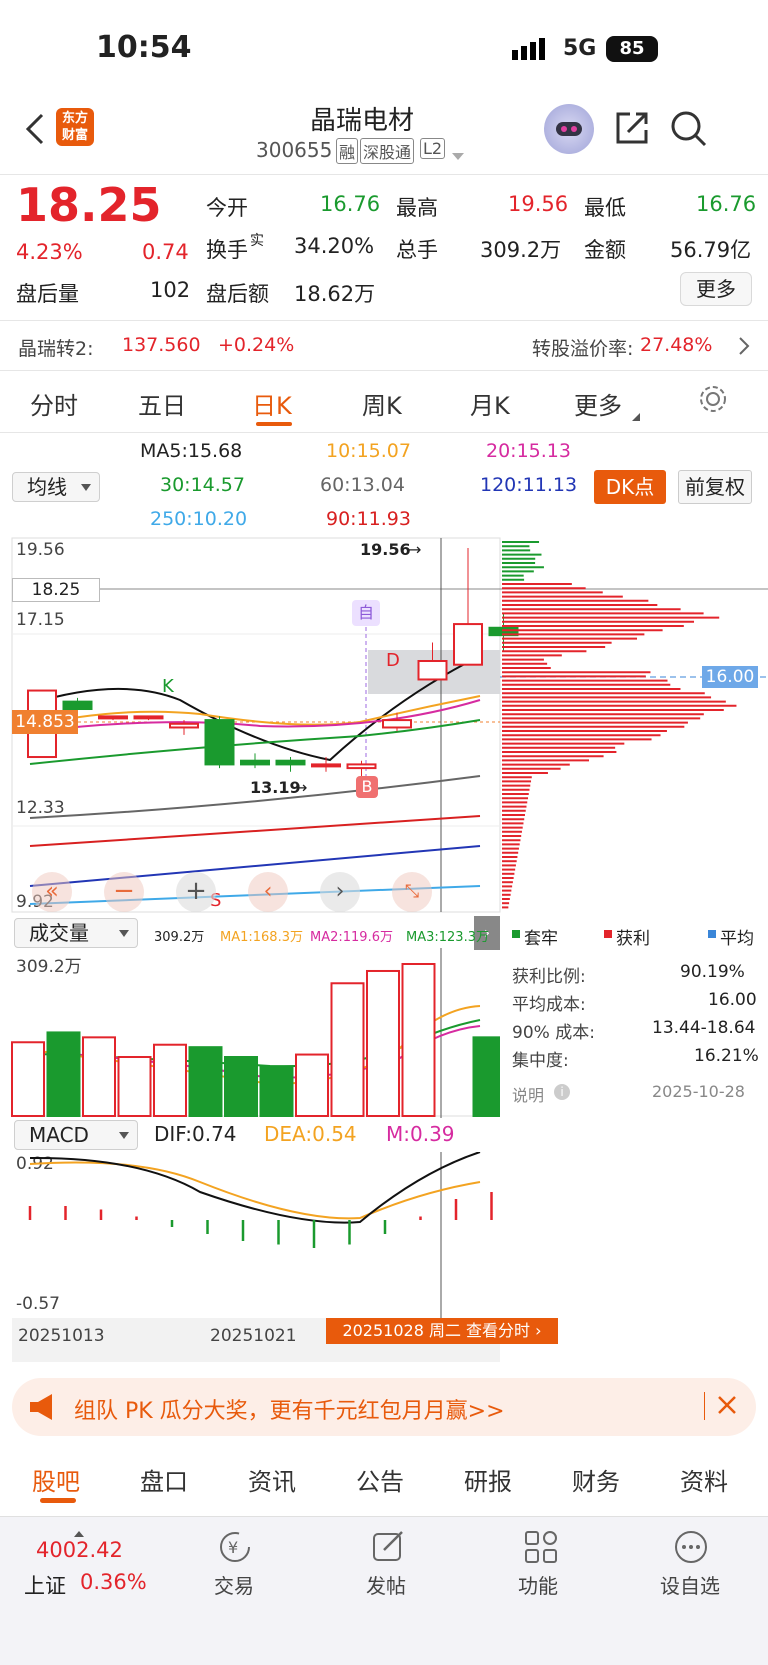 The image size is (768, 1665). I want to click on dk-button: DK点, so click(630, 487).